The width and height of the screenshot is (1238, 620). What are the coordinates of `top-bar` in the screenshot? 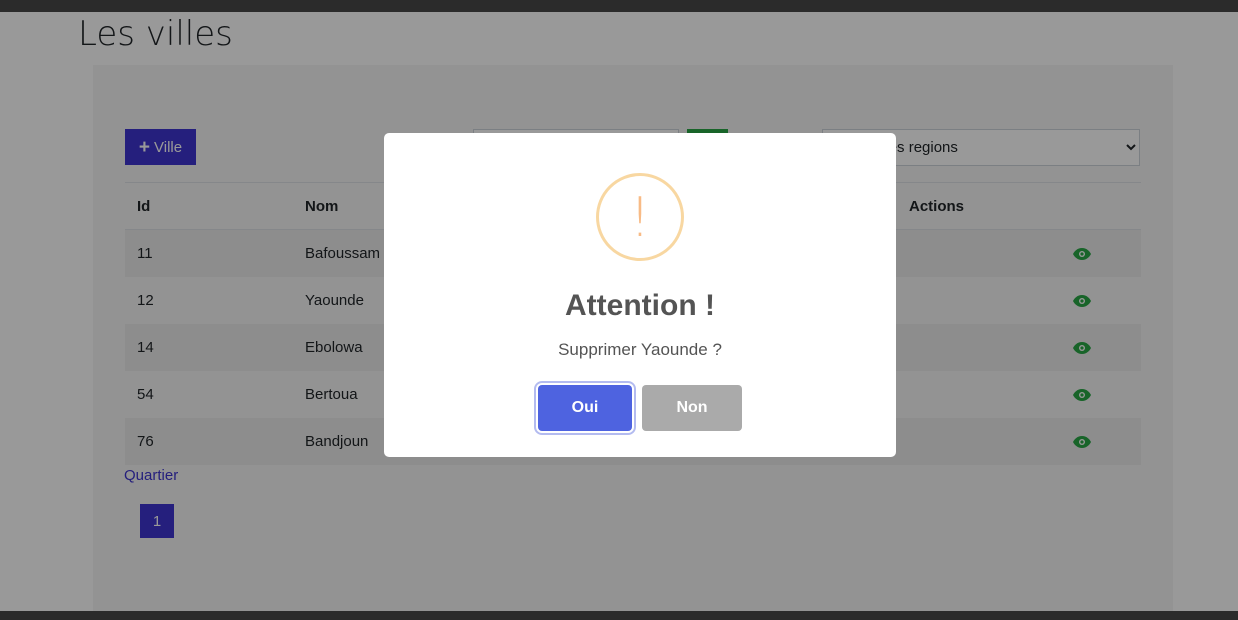 It's located at (619, 6).